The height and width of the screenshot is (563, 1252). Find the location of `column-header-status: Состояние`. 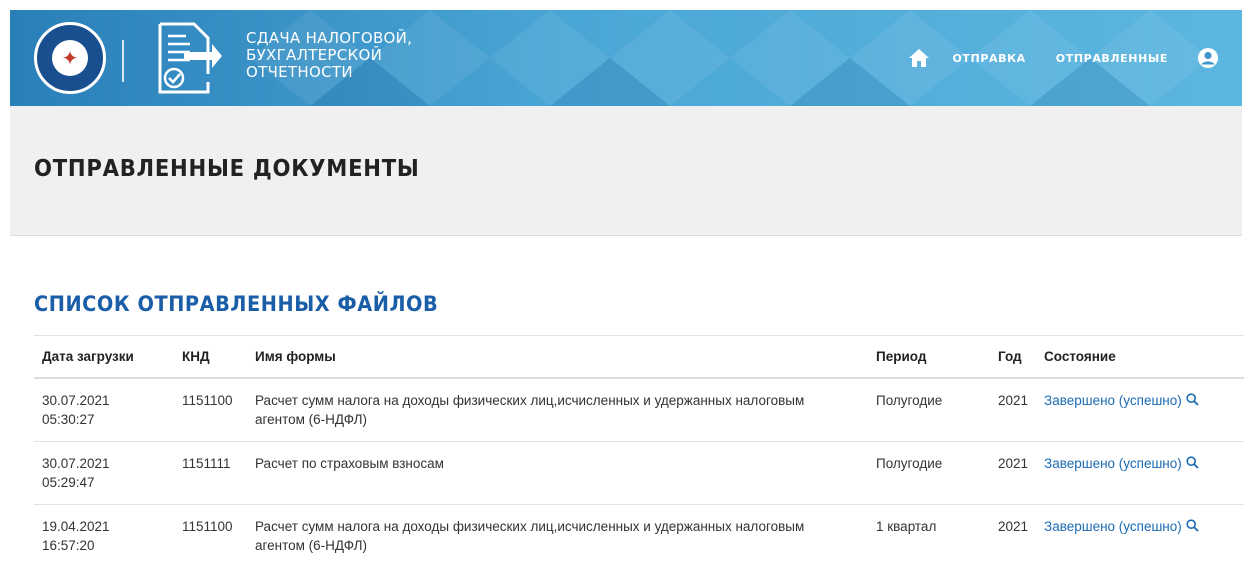

column-header-status: Состояние is located at coordinates (1140, 357).